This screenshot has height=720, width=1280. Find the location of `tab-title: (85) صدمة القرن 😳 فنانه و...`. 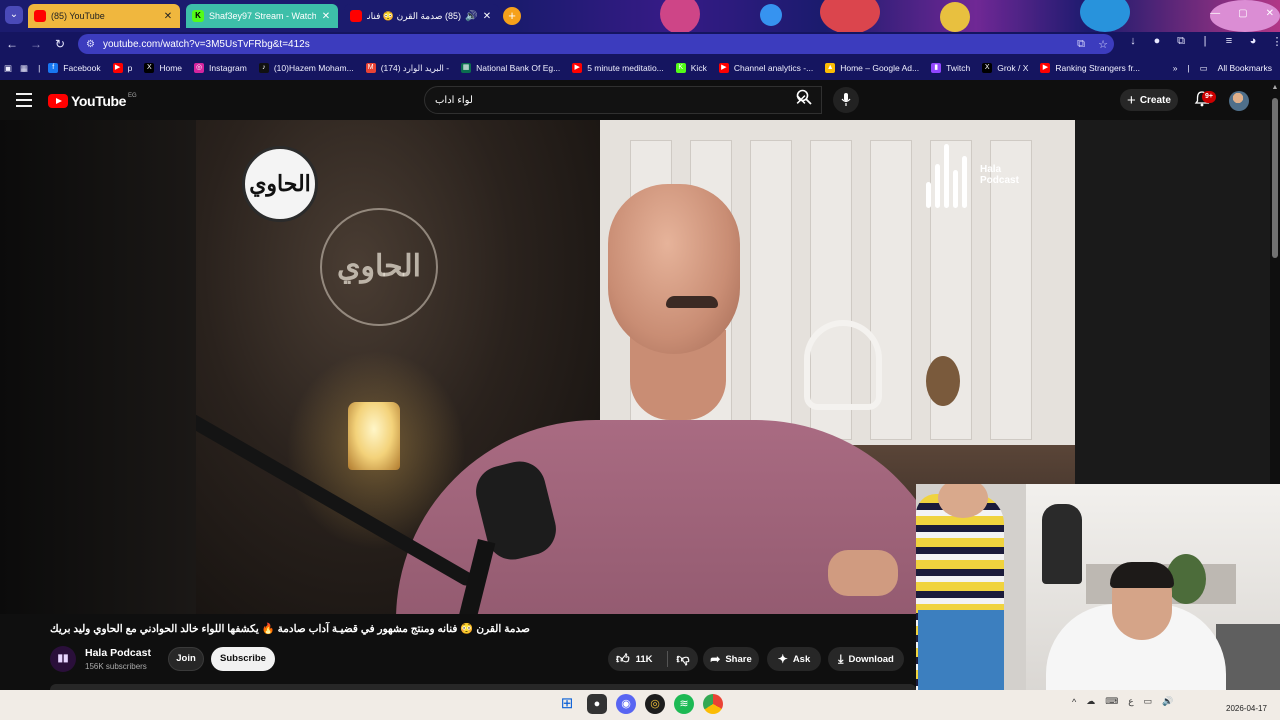

tab-title: (85) صدمة القرن 😳 فنانه و... is located at coordinates (414, 15).